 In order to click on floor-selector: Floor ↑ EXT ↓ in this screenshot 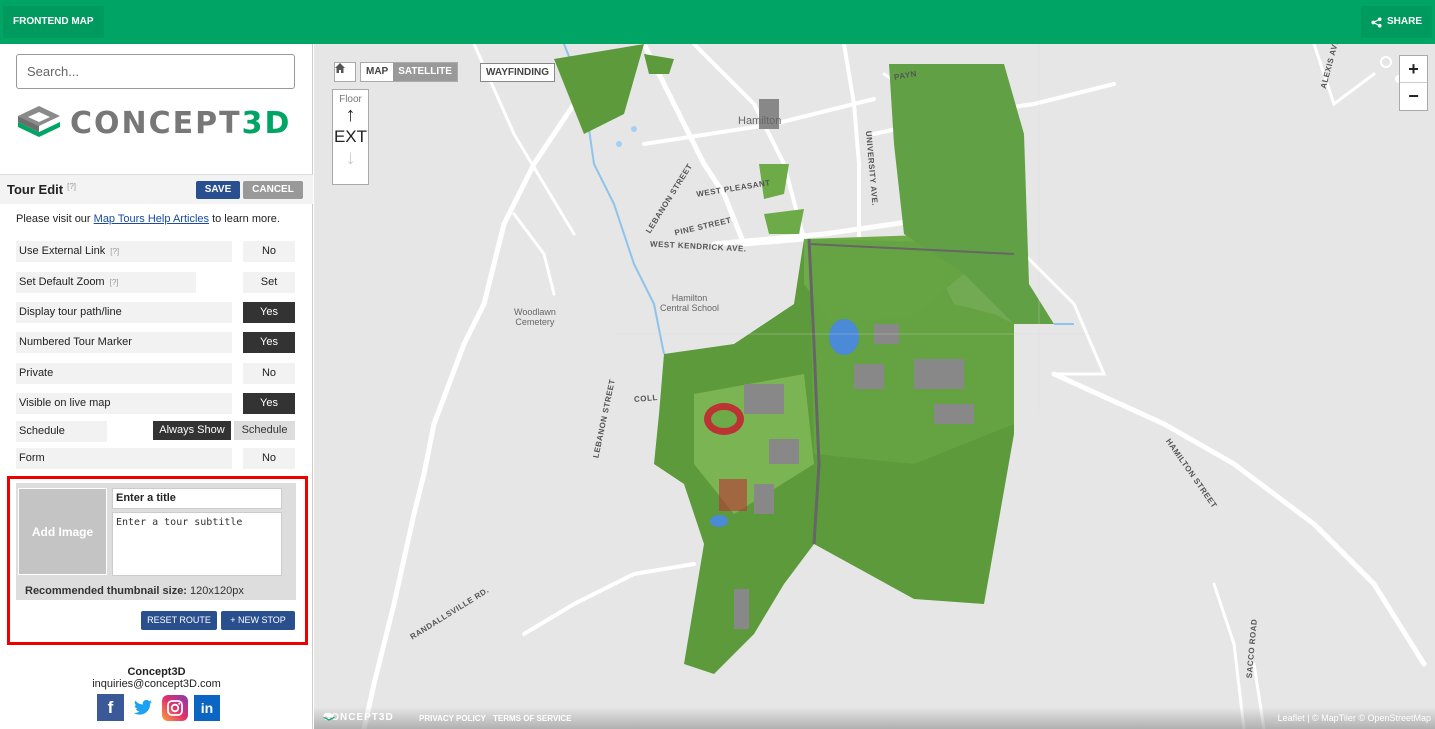, I will do `click(350, 137)`.